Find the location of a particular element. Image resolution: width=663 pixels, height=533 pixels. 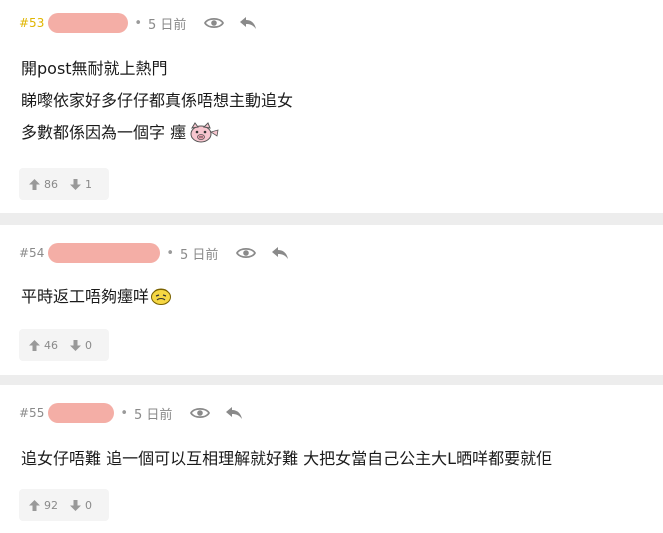

comment-header: #54 • 5 日前 is located at coordinates (160, 253).